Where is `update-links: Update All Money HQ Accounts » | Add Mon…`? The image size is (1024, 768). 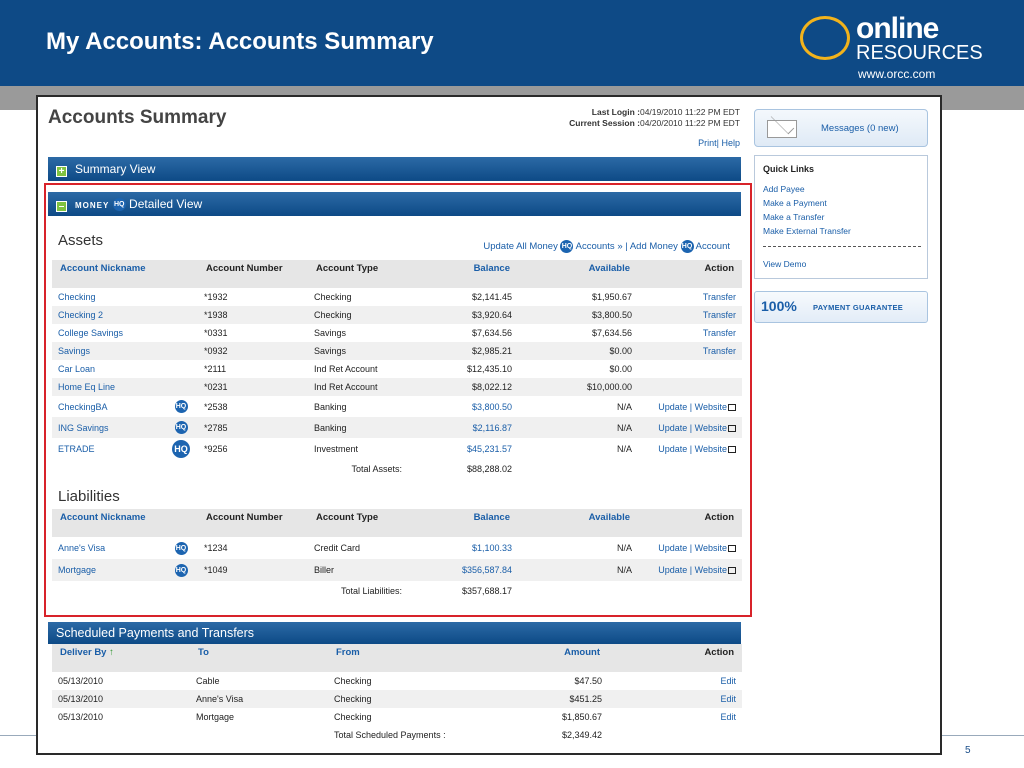
update-links: Update All Money HQ Accounts » | Add Mon… is located at coordinates (606, 246).